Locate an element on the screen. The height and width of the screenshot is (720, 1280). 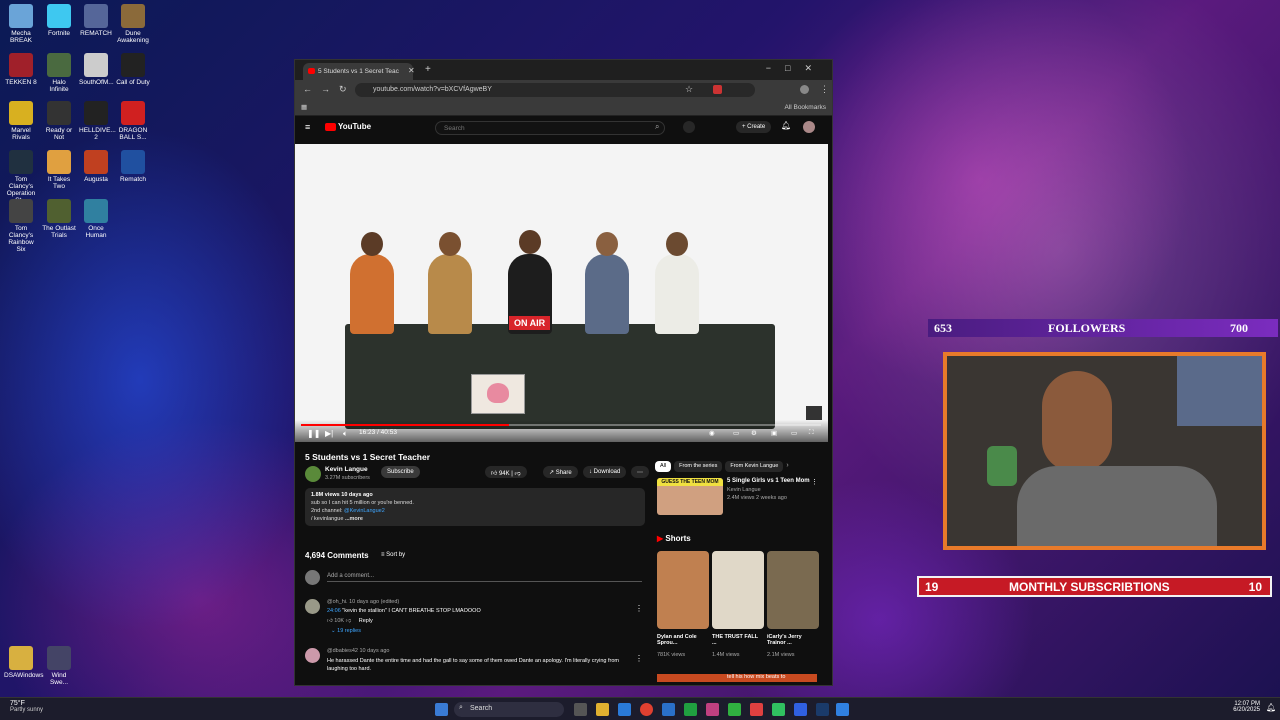
chip-all: All is located at coordinates (663, 466).